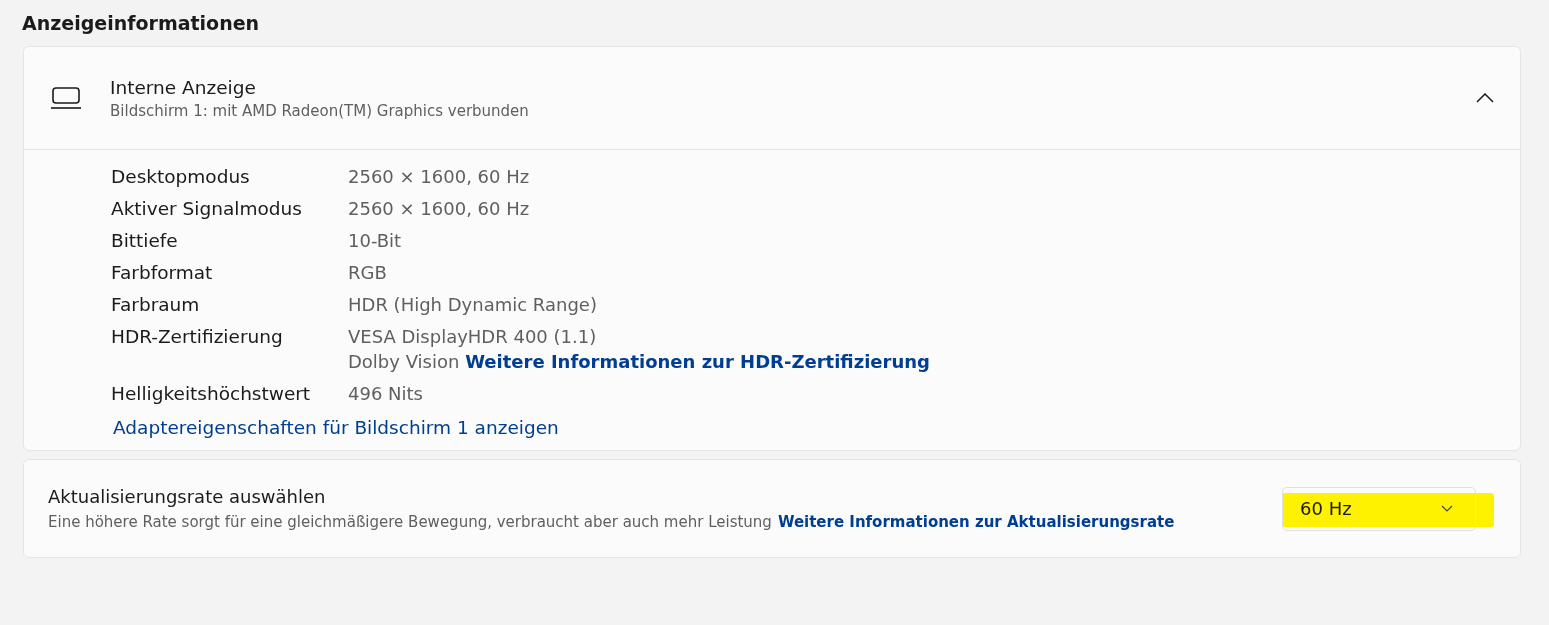 The image size is (1549, 625). I want to click on property-label: Helligkeitshöchstwert, so click(211, 393).